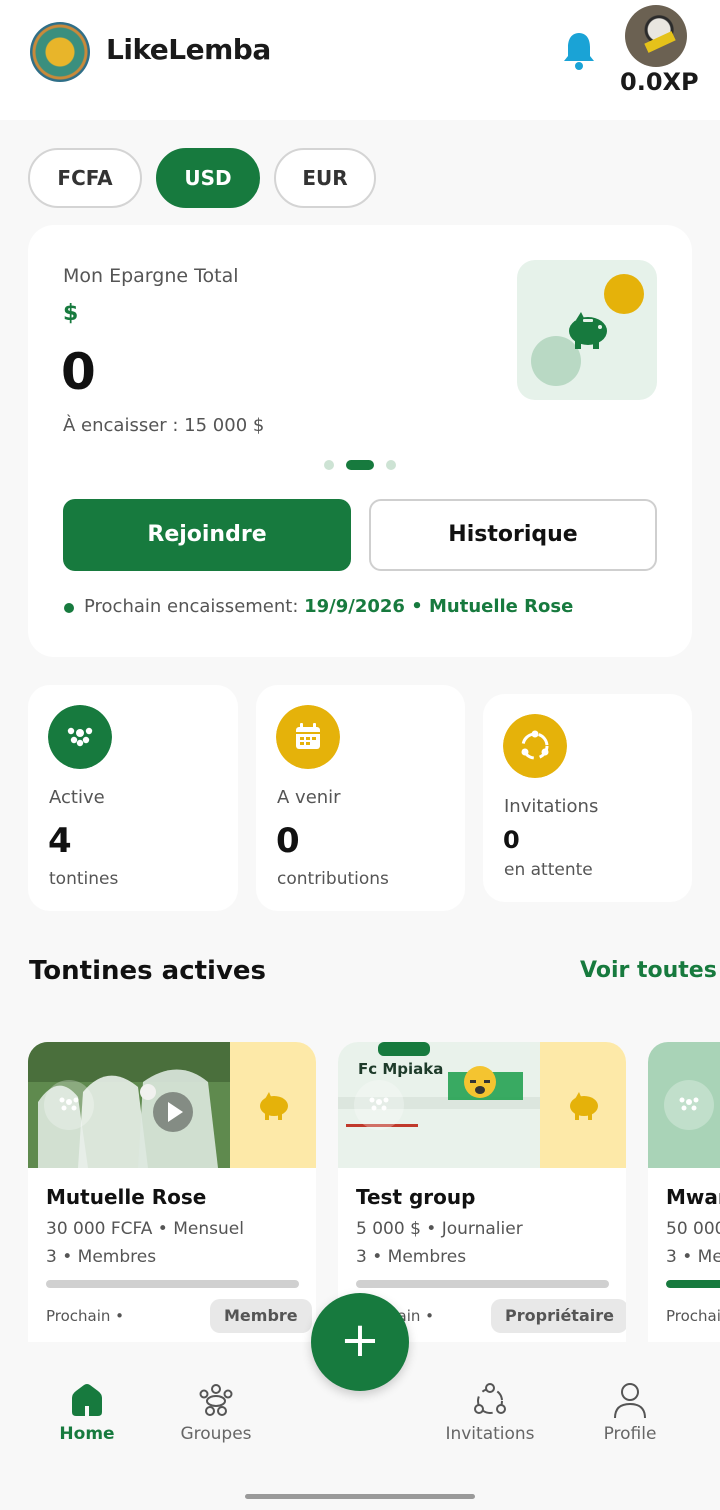 The width and height of the screenshot is (720, 1510). Describe the element at coordinates (558, 1316) in the screenshot. I see `tontine-role-badge: Propriétaire` at that location.